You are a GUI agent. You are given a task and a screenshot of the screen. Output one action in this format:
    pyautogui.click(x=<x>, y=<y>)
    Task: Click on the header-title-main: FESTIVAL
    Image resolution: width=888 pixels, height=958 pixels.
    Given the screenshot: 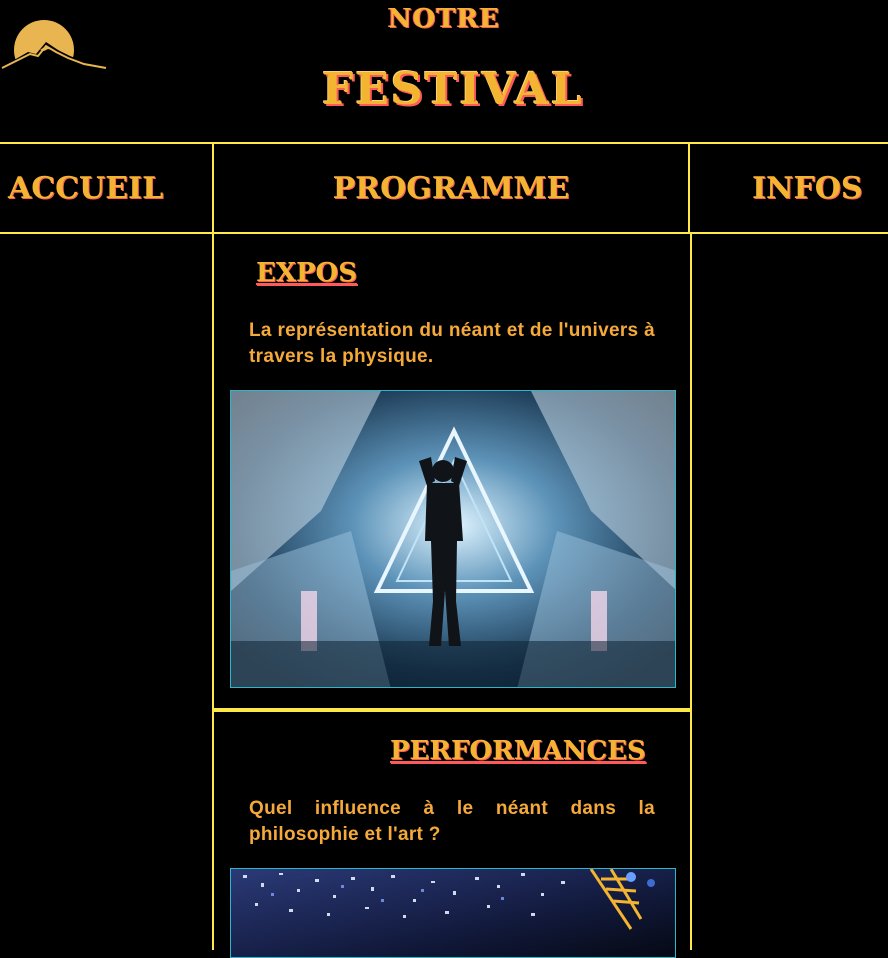 What is the action you would take?
    pyautogui.click(x=453, y=89)
    